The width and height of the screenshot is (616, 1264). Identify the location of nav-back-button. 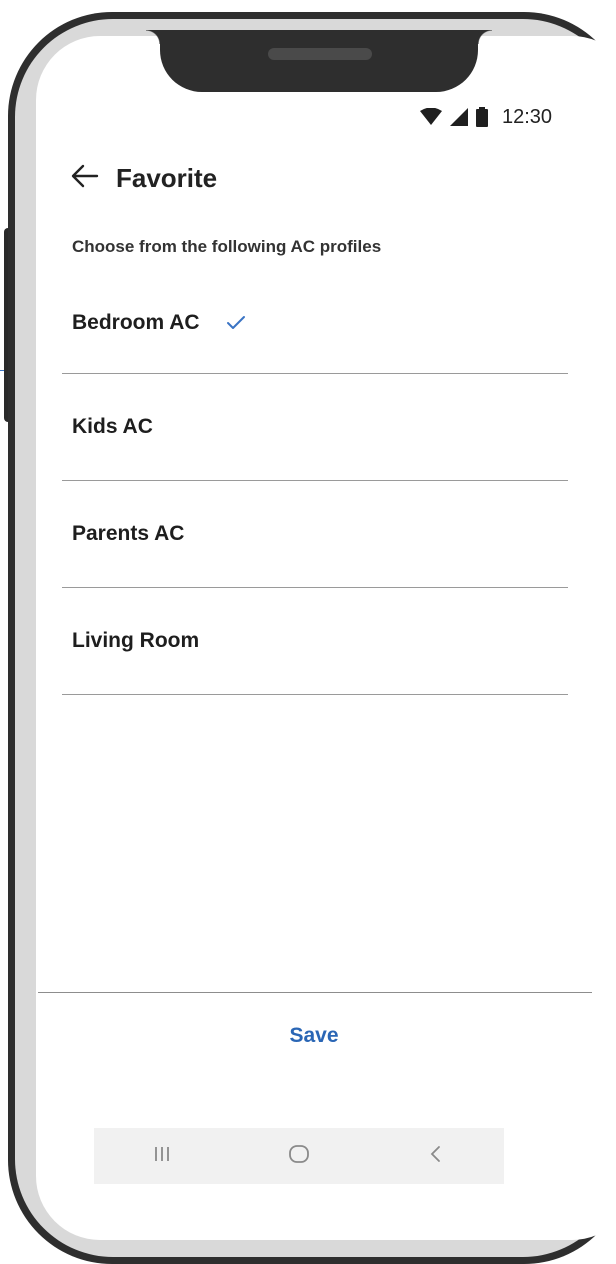
(436, 1156).